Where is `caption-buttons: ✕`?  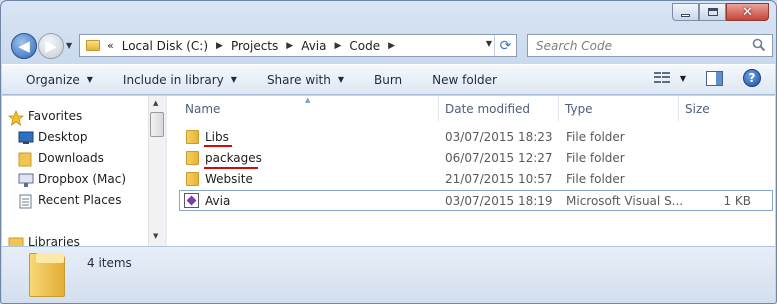
caption-buttons: ✕ is located at coordinates (720, 12).